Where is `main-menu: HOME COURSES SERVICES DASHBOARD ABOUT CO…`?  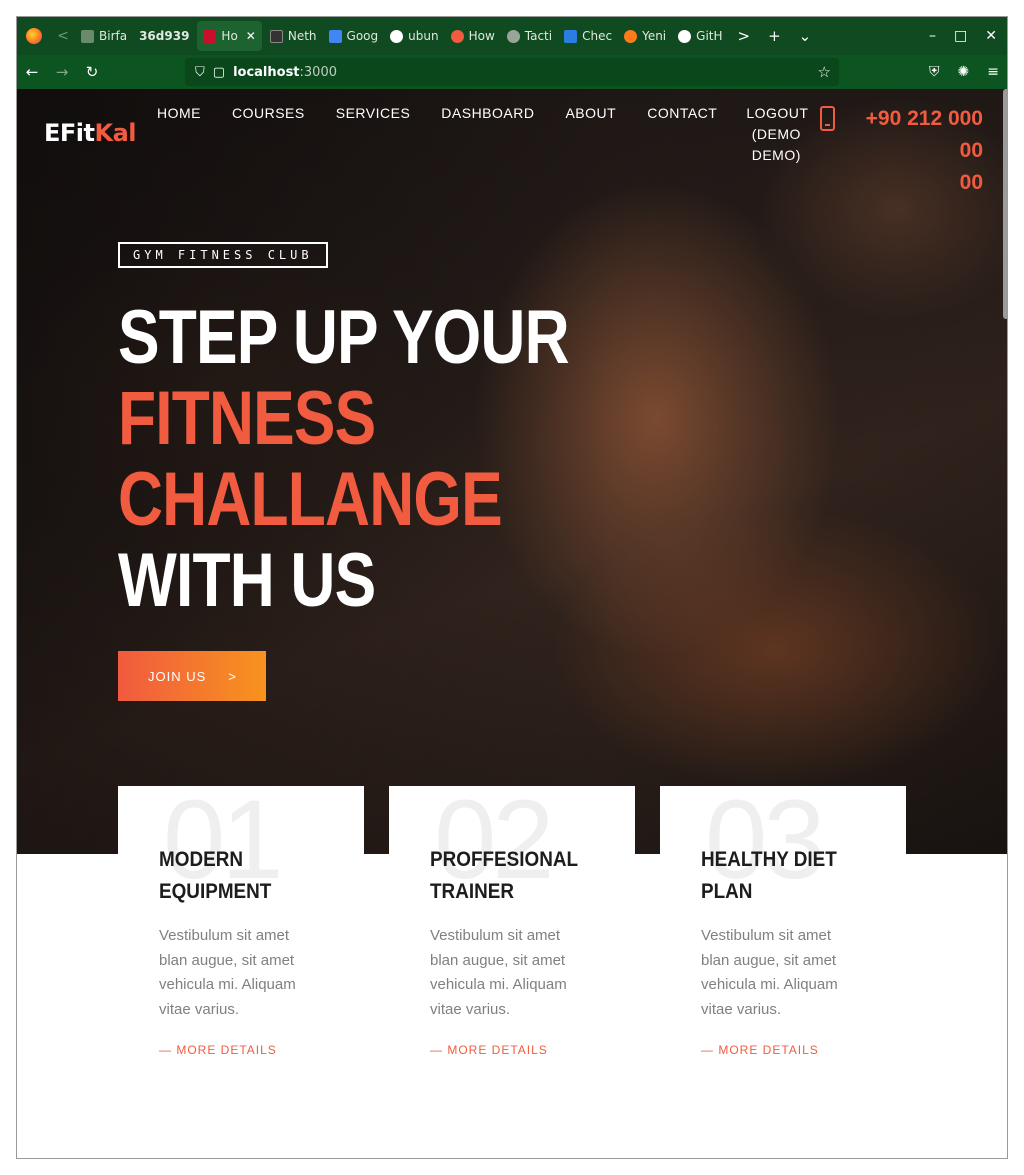
main-menu: HOME COURSES SERVICES DASHBOARD ABOUT CO… is located at coordinates (497, 134).